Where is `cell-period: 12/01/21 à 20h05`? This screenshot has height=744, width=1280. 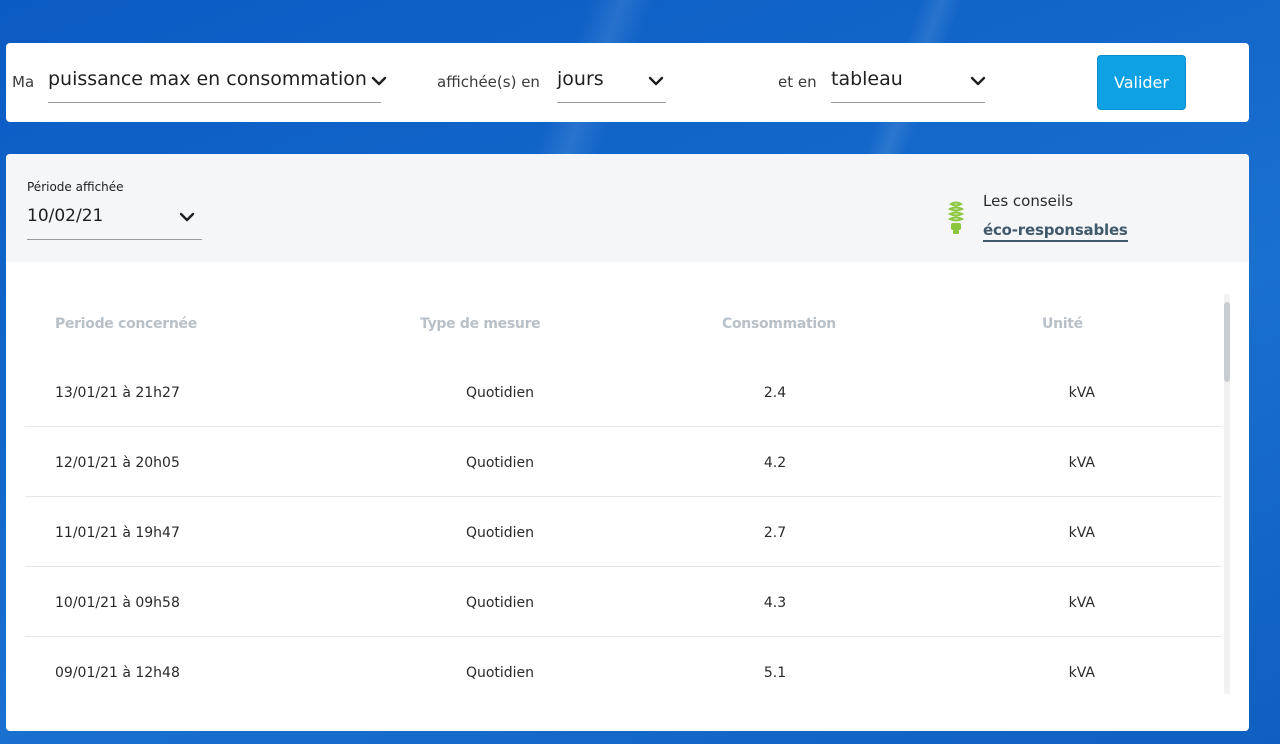
cell-period: 12/01/21 à 20h05 is located at coordinates (117, 463).